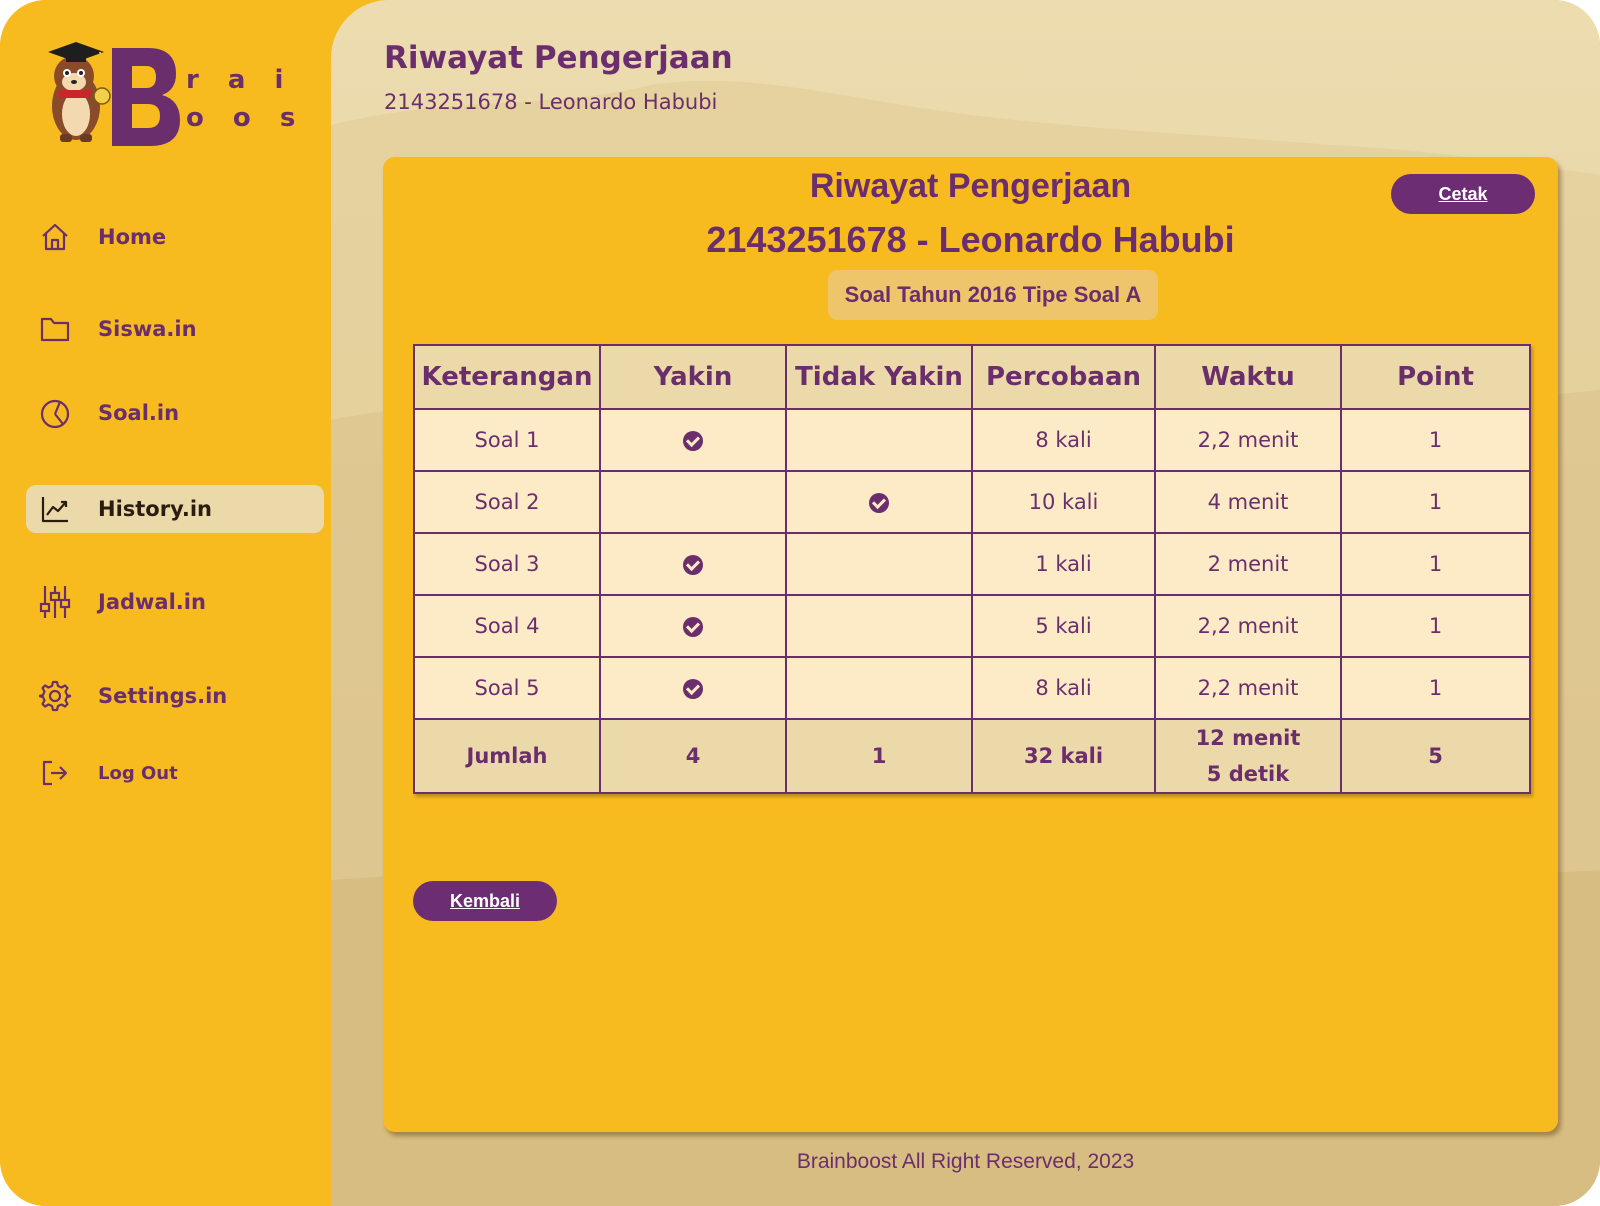 The width and height of the screenshot is (1600, 1206). Describe the element at coordinates (1063, 564) in the screenshot. I see `percobaan-cell: 1 kali` at that location.